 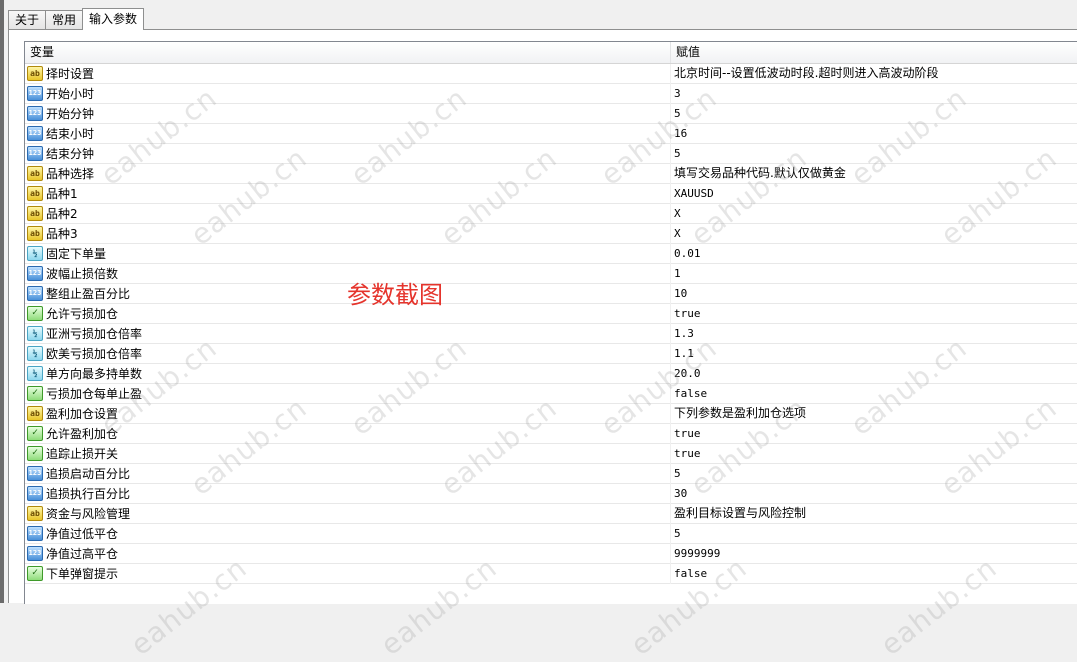 What do you see at coordinates (874, 73) in the screenshot?
I see `value-cell: 北京时间--设置低波动时段.超时则进入高波动阶段` at bounding box center [874, 73].